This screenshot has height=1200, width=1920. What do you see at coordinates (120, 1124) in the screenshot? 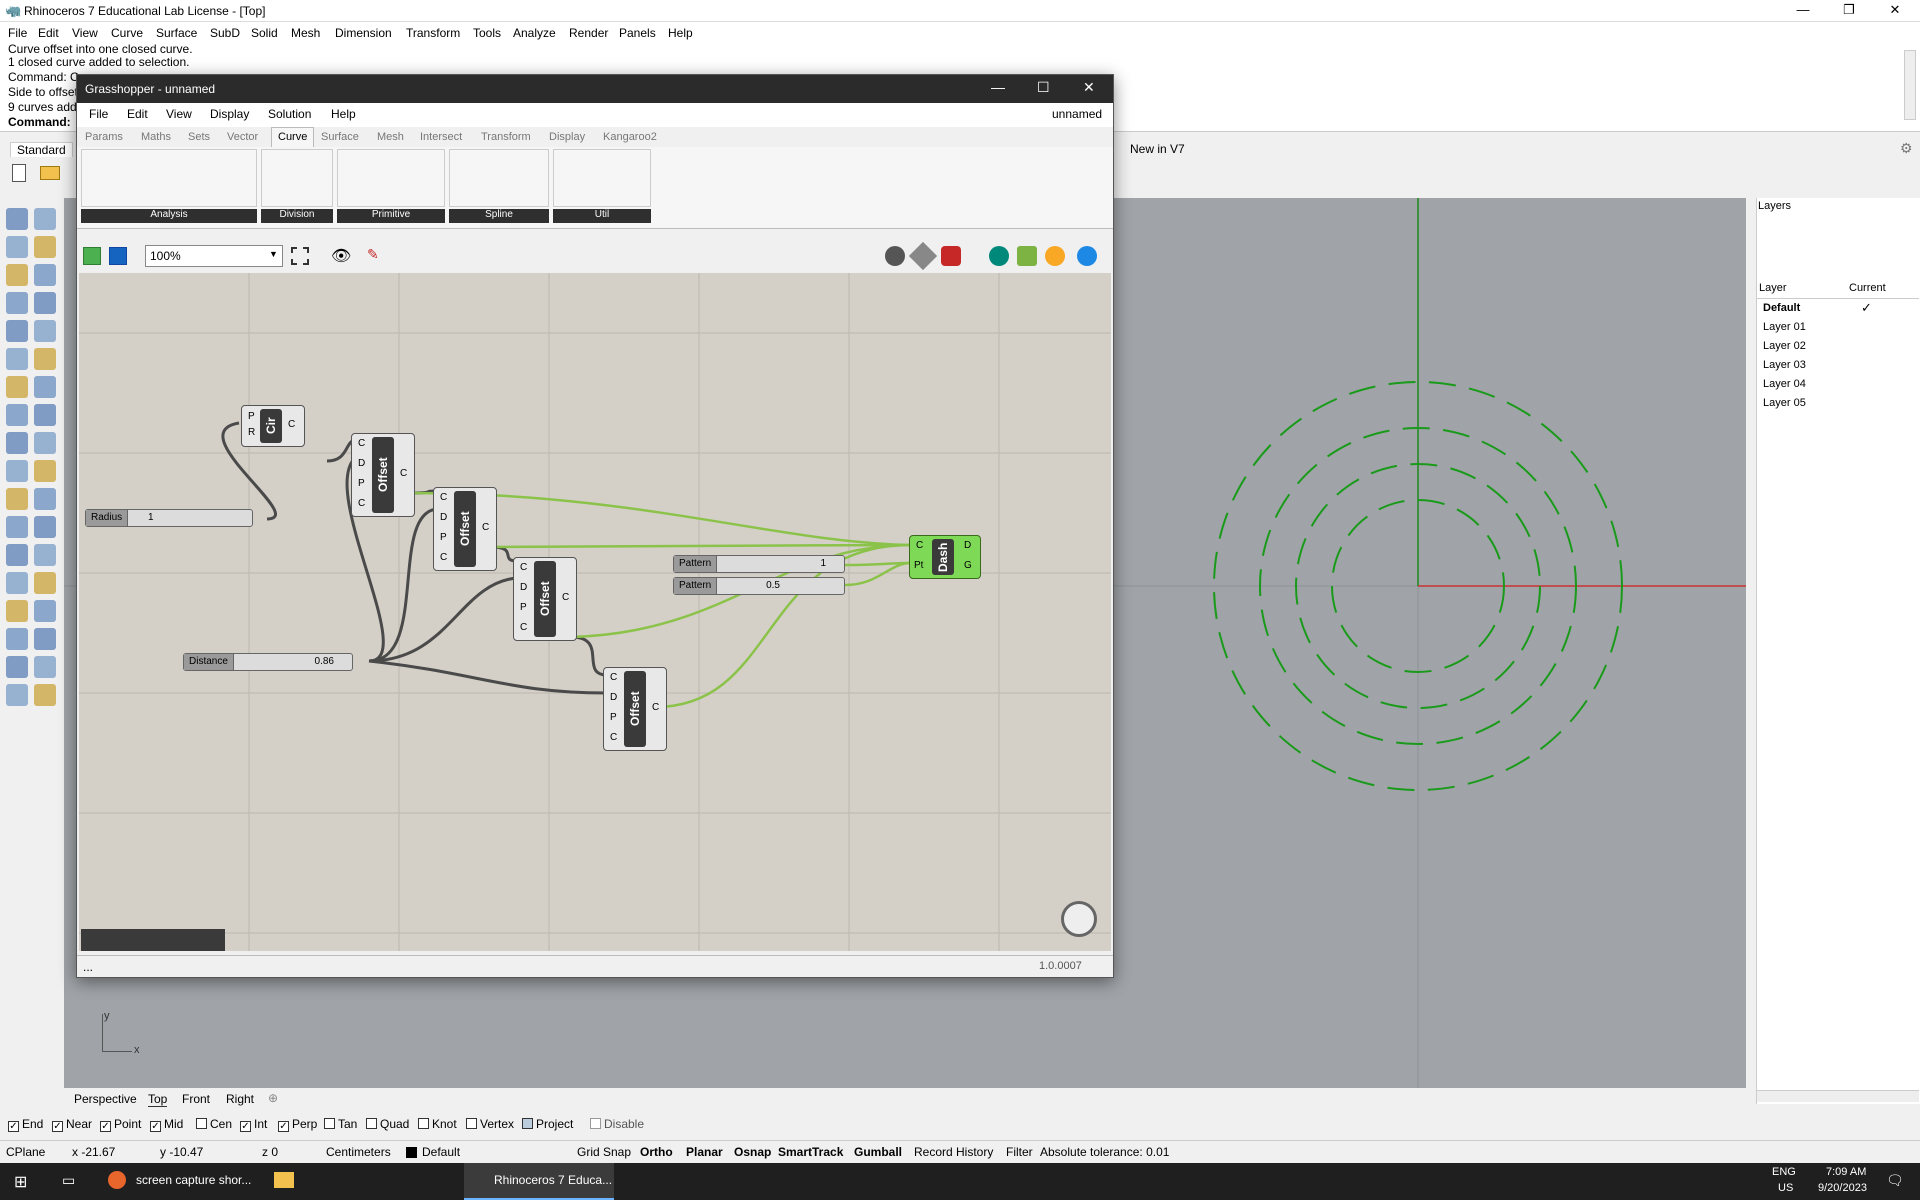
I see `osnap-point: ✓ Point` at bounding box center [120, 1124].